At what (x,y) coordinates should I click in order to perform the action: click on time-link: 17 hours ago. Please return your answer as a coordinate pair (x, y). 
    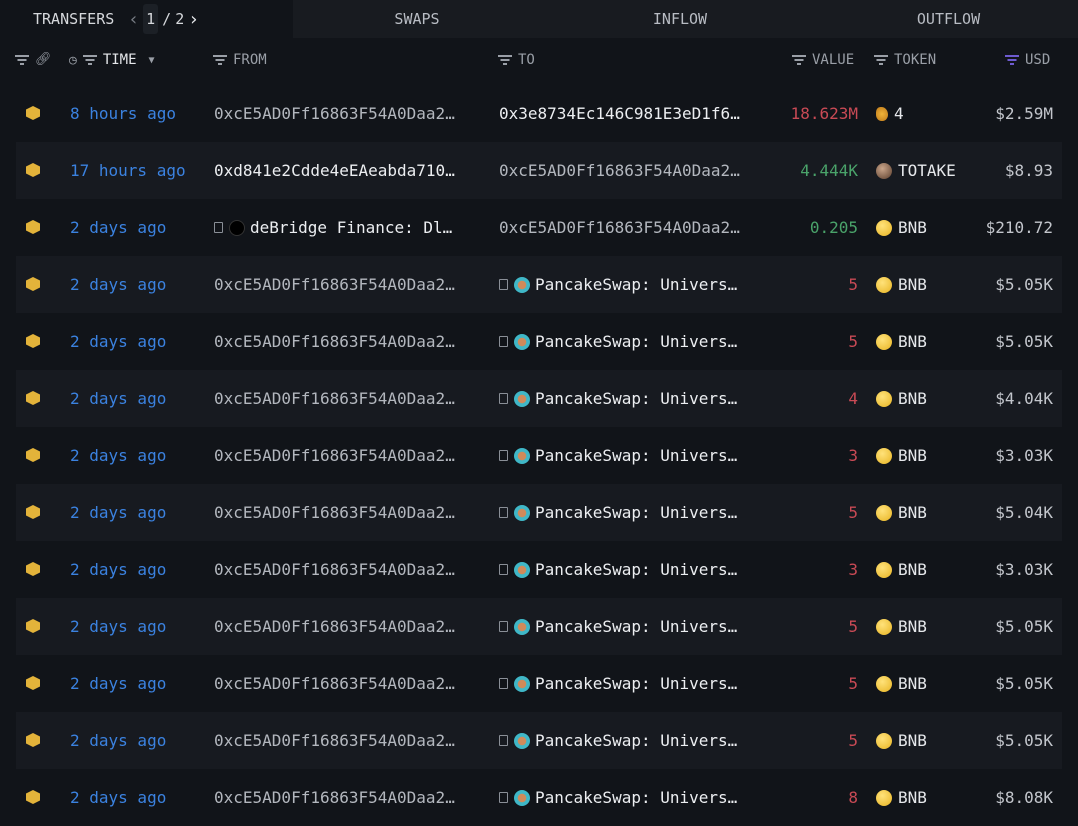
    Looking at the image, I should click on (128, 170).